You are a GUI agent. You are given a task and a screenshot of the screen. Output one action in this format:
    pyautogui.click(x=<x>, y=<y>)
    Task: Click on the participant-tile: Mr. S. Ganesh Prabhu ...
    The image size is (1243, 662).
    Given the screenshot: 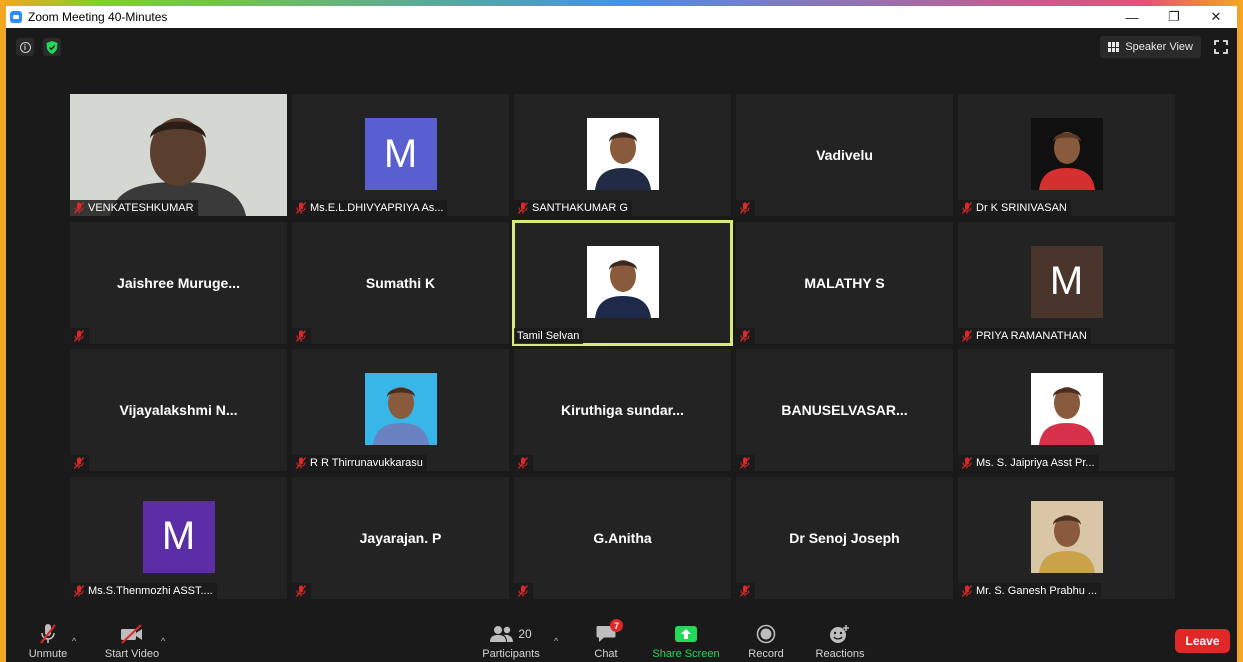 What is the action you would take?
    pyautogui.click(x=1066, y=537)
    